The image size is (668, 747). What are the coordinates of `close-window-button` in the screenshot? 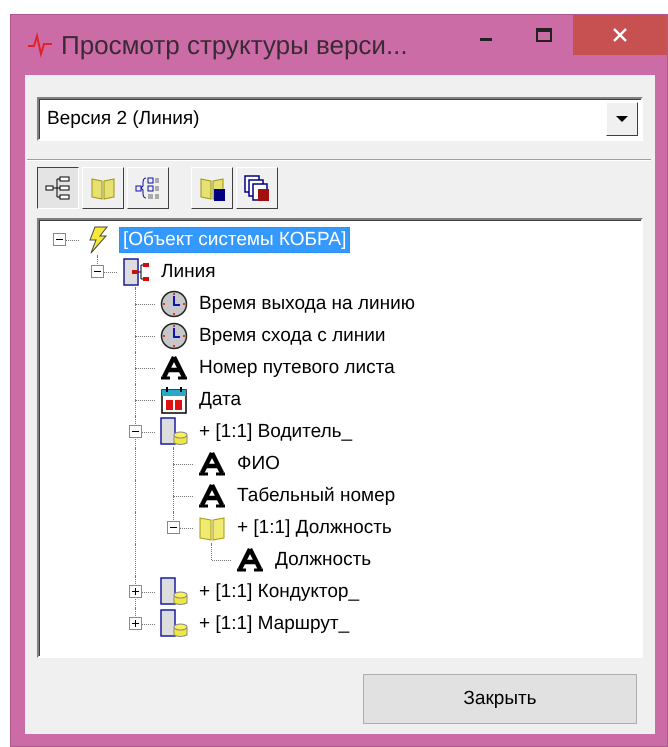 It's located at (620, 35).